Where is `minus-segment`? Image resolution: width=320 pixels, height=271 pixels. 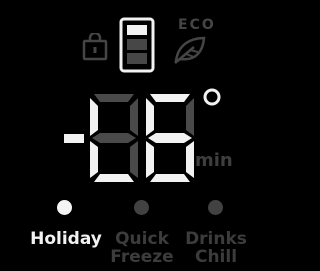
minus-segment is located at coordinates (74, 138).